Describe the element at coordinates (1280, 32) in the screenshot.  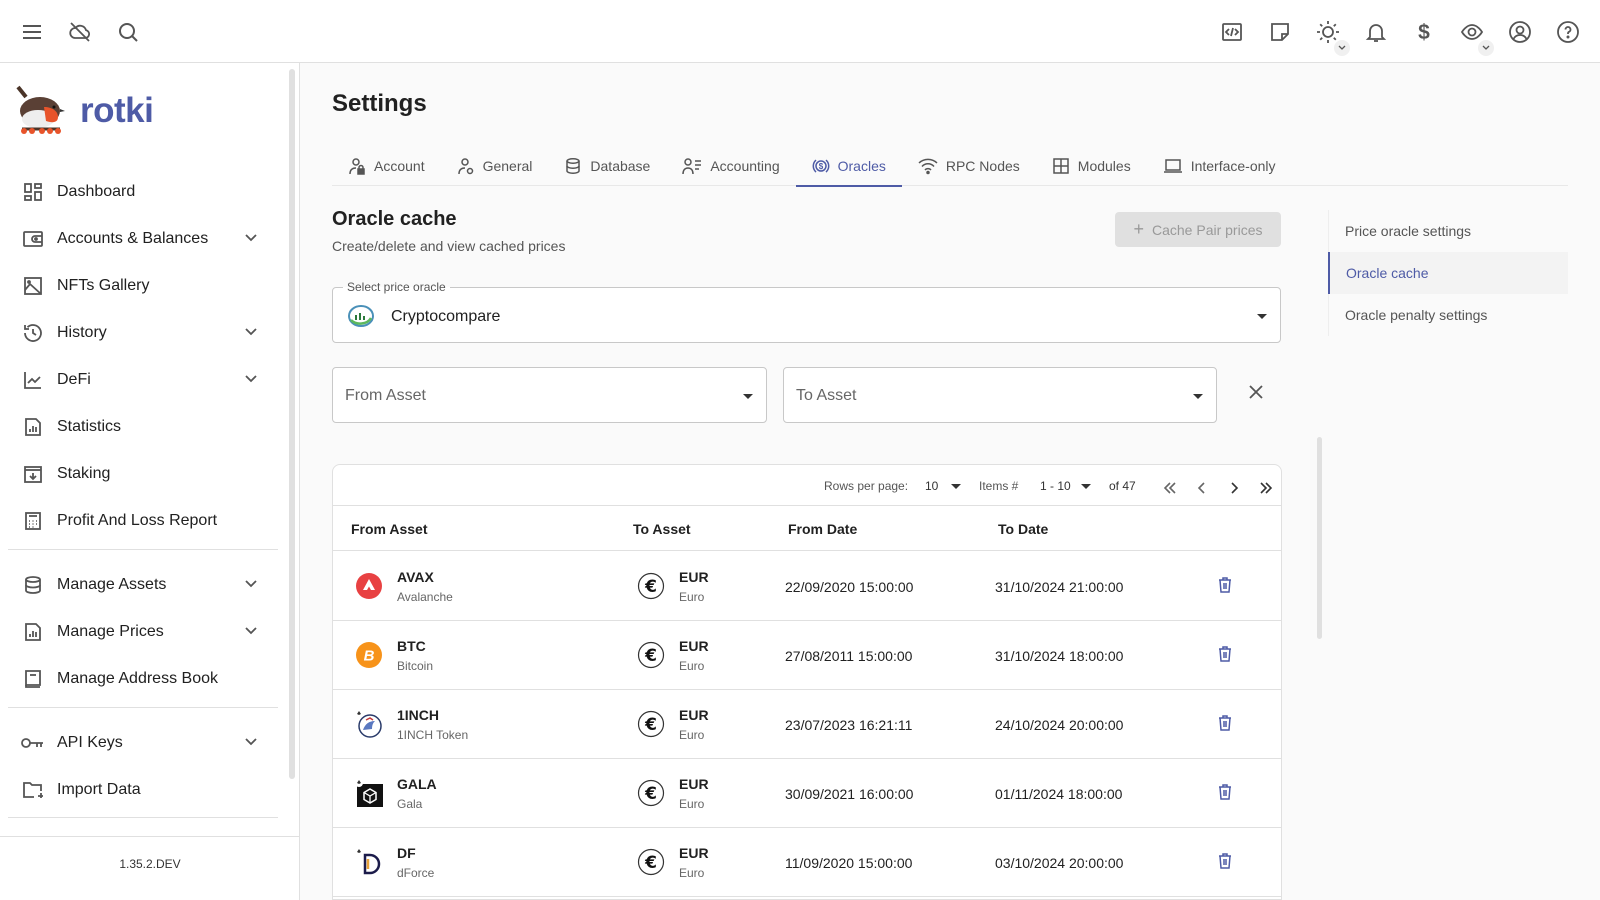
I see `sticky-note-icon` at that location.